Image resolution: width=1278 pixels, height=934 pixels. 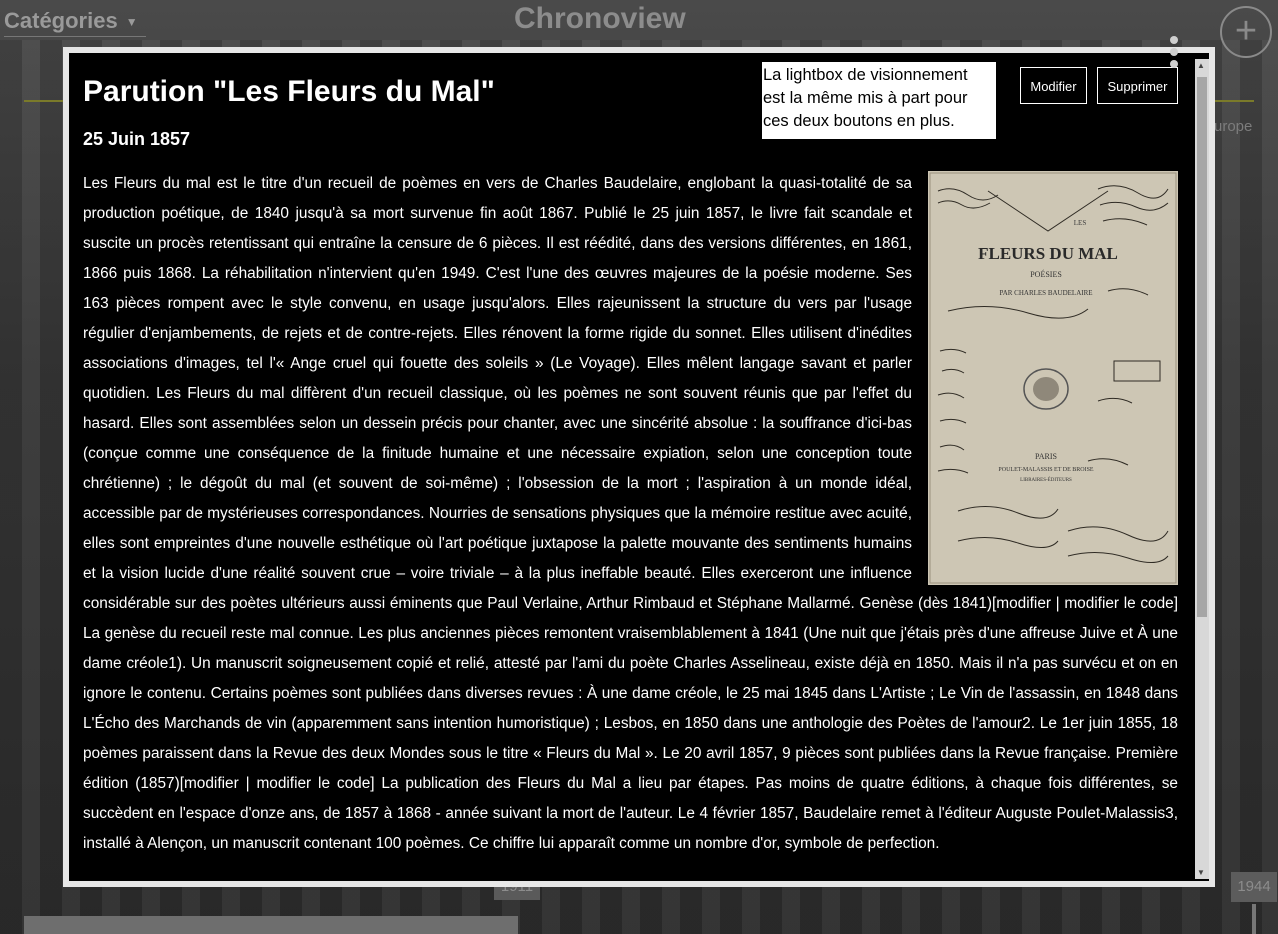 What do you see at coordinates (1046, 480) in the screenshot?
I see `cover-publisher-sub: LIBRAIRES-ÉDITEURS` at bounding box center [1046, 480].